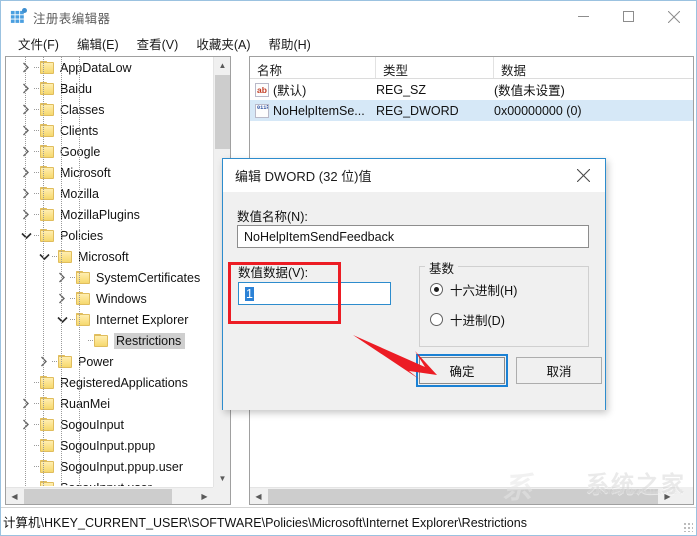 This screenshot has height=536, width=697. What do you see at coordinates (109, 361) in the screenshot?
I see `tree-item-power: Power` at bounding box center [109, 361].